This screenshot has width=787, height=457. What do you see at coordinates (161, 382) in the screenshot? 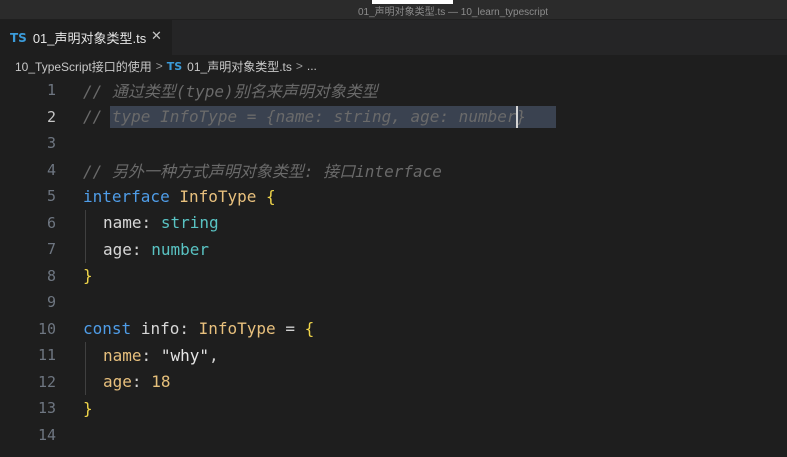
I see `number-token: 18` at bounding box center [161, 382].